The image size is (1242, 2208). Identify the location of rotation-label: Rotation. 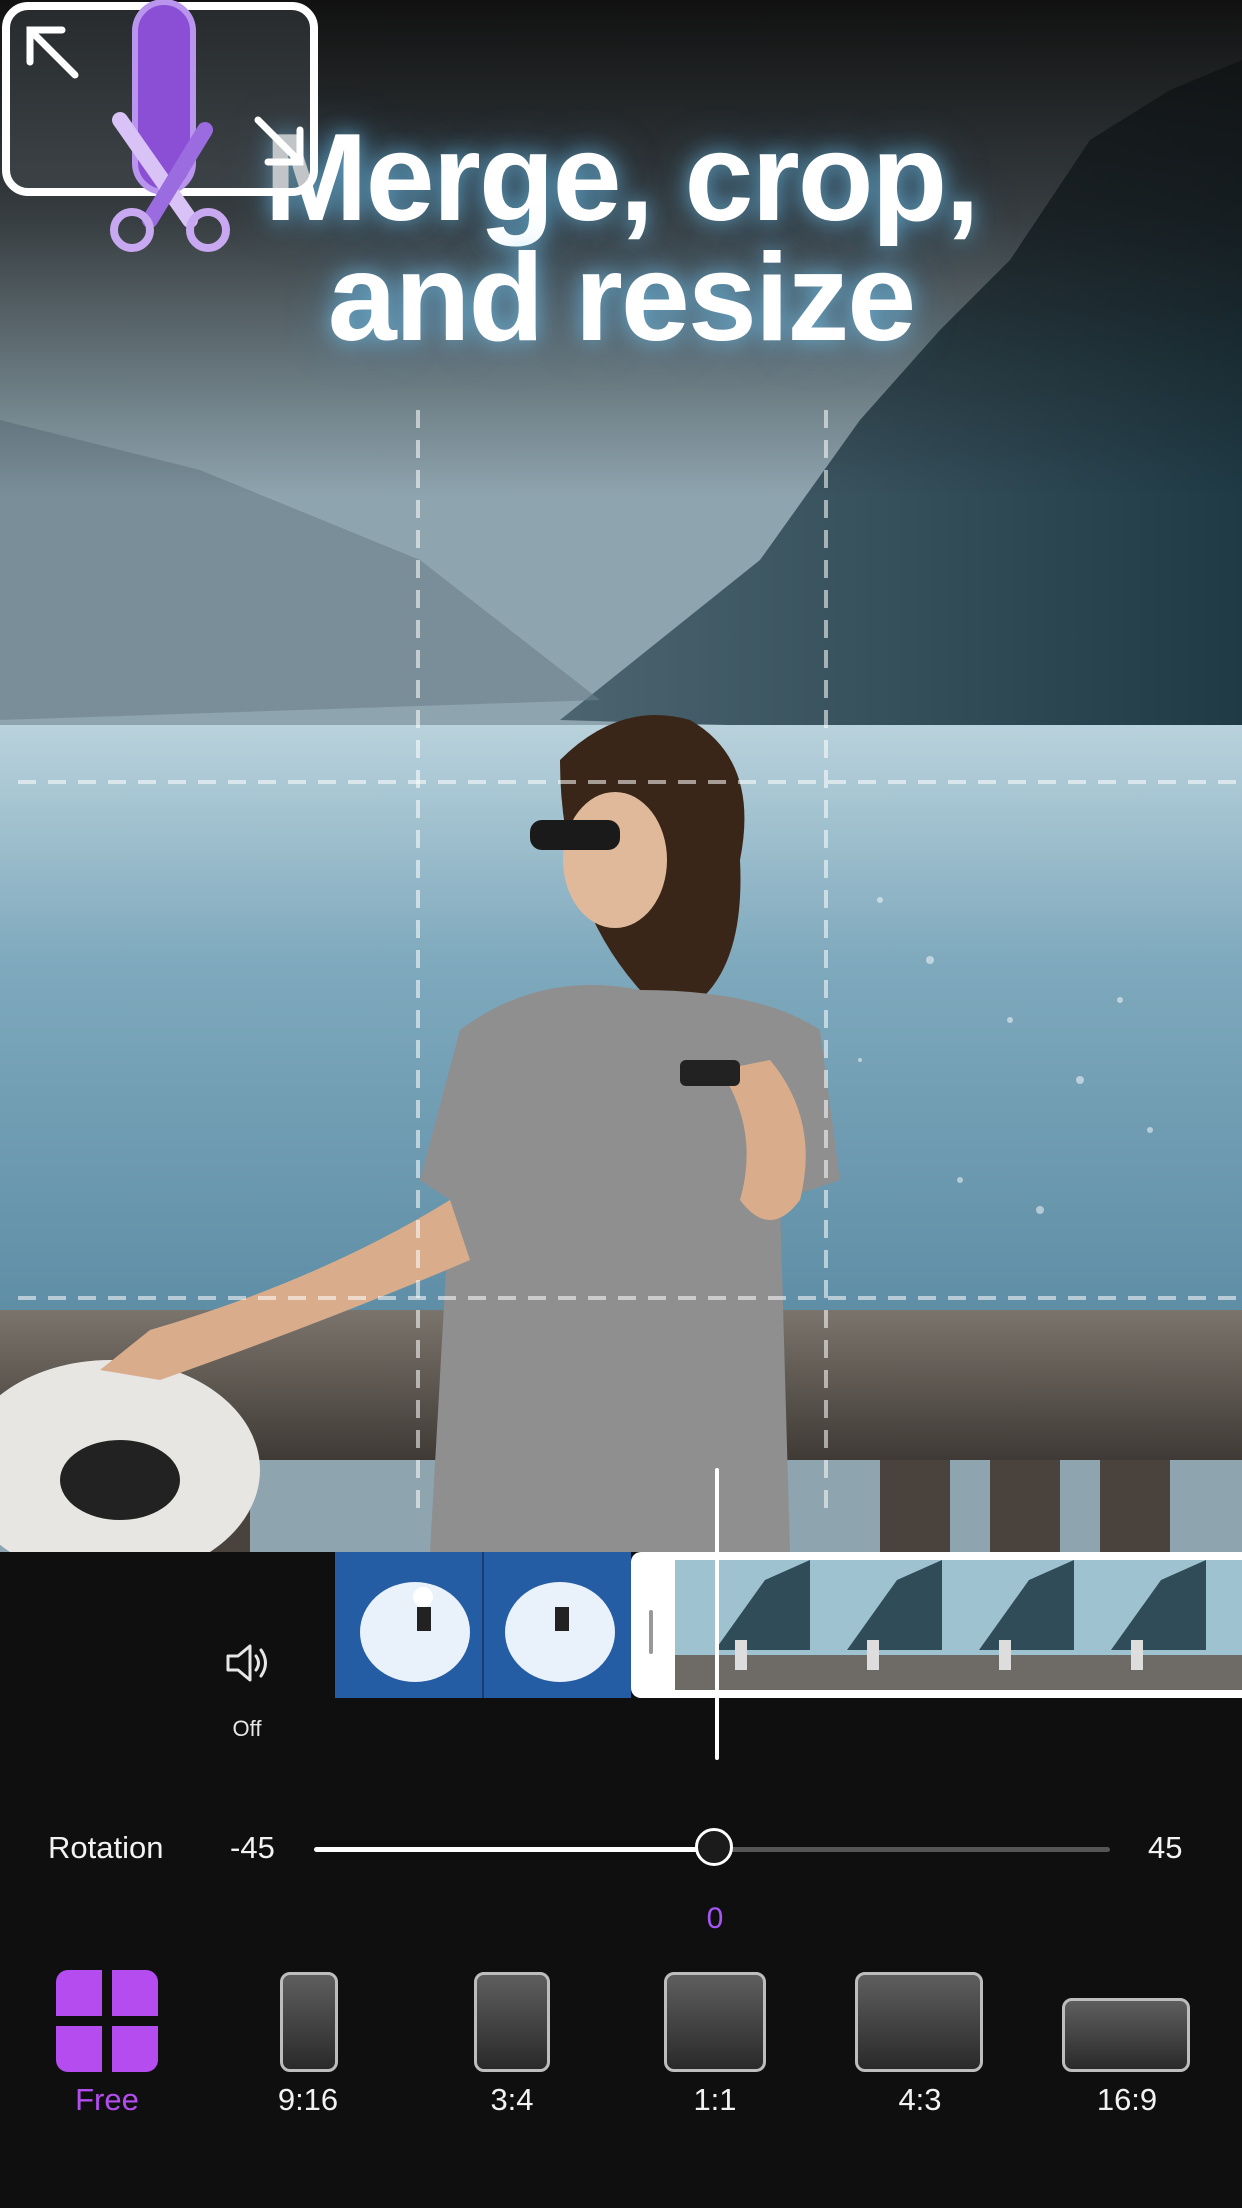
(106, 1847).